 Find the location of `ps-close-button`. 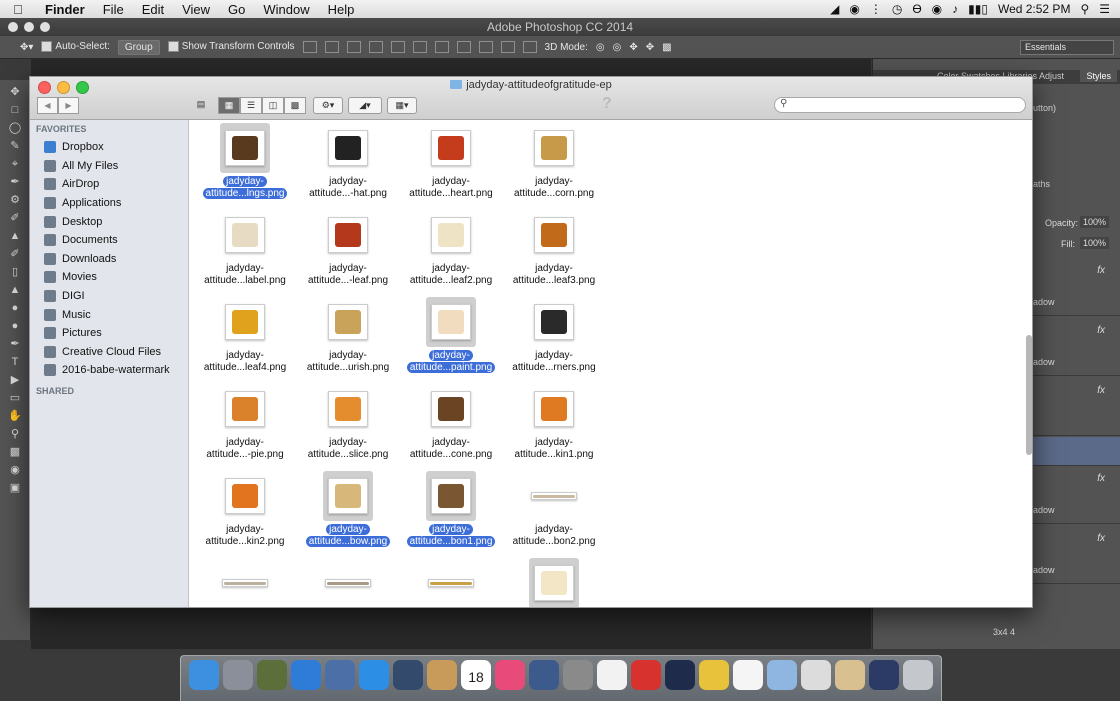

ps-close-button is located at coordinates (13, 27).